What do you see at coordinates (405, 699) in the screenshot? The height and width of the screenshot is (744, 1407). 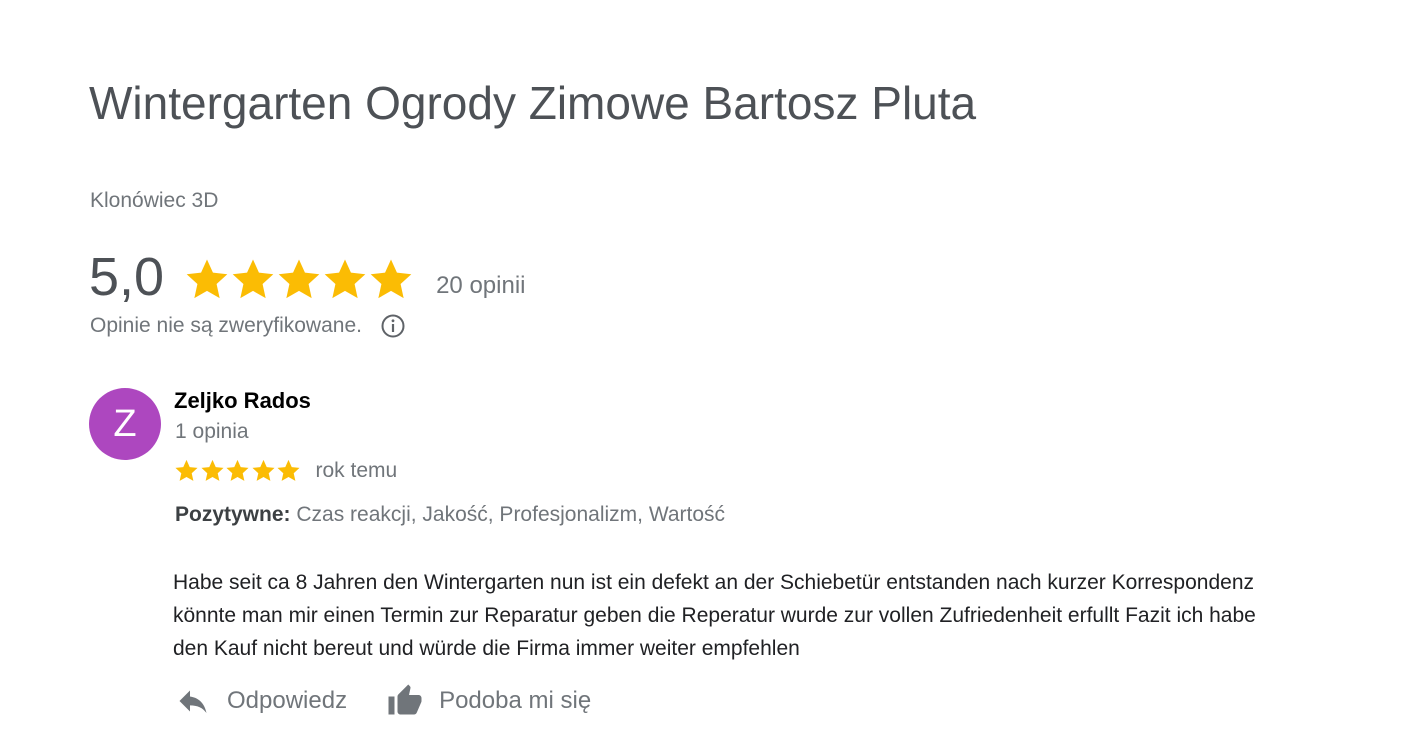 I see `thumbs-up-icon` at bounding box center [405, 699].